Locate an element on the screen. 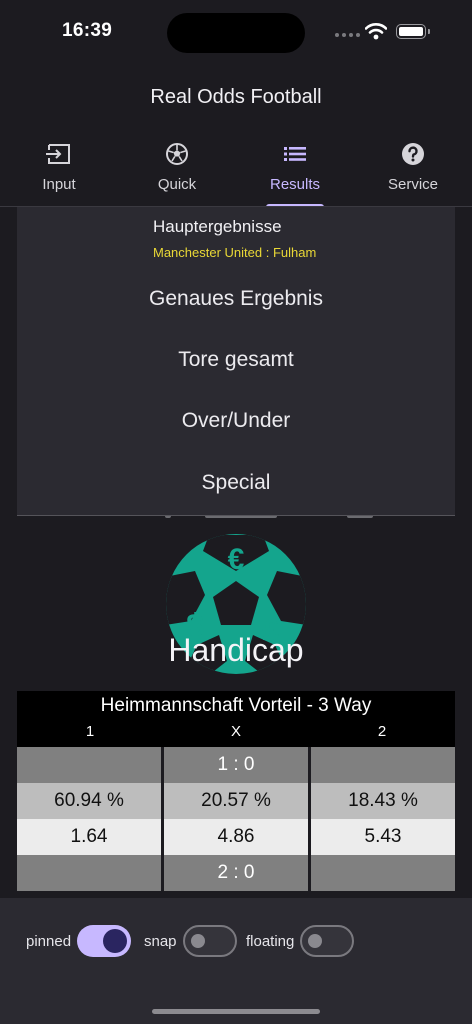 This screenshot has width=472, height=1024. control-pinned: pinned is located at coordinates (79, 941).